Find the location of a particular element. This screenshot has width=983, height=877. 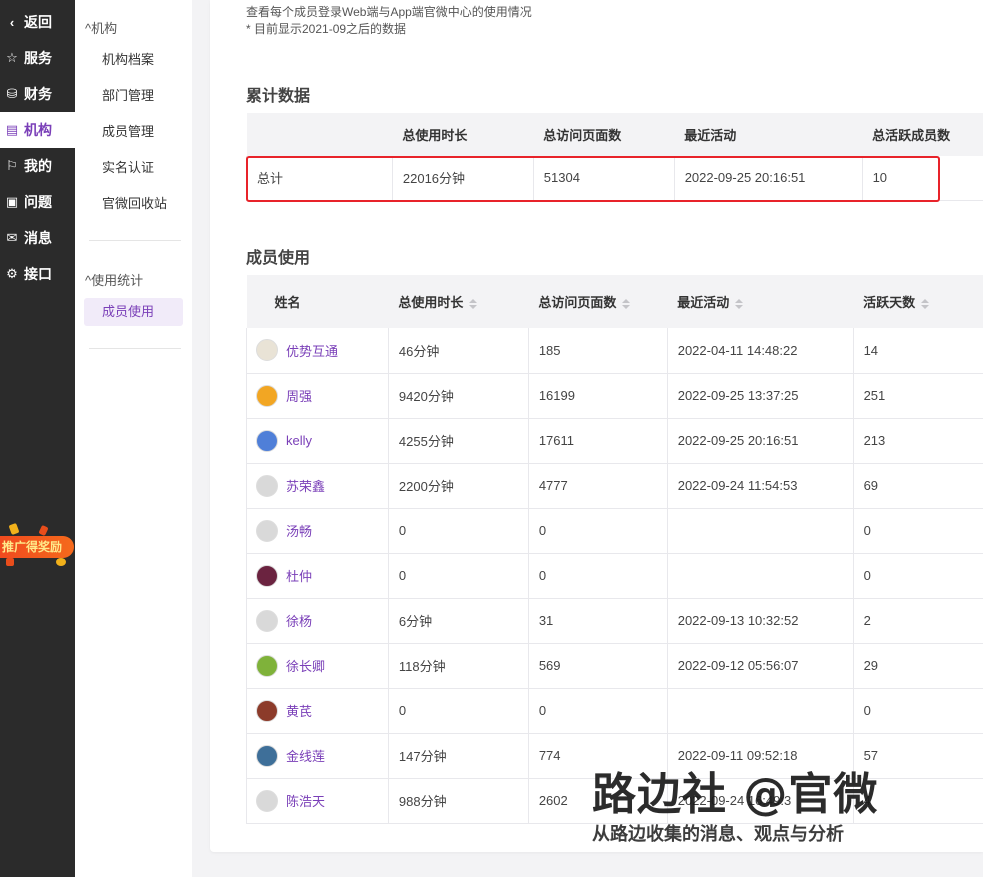

col-header-duration: 总使用时长 is located at coordinates (458, 301).